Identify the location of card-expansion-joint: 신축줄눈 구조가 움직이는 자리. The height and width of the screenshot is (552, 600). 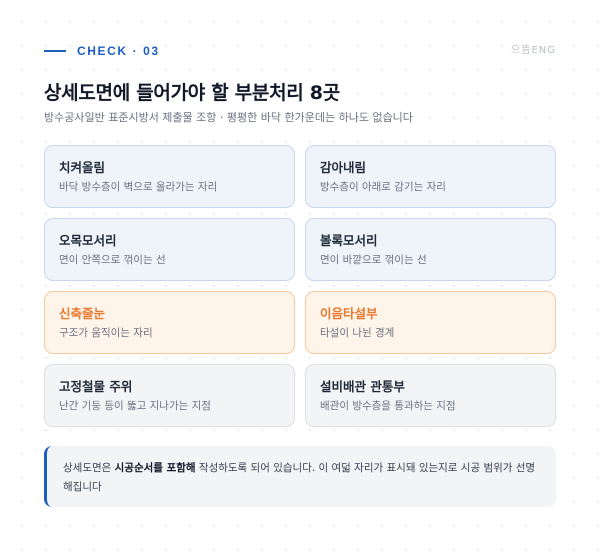
(169, 322).